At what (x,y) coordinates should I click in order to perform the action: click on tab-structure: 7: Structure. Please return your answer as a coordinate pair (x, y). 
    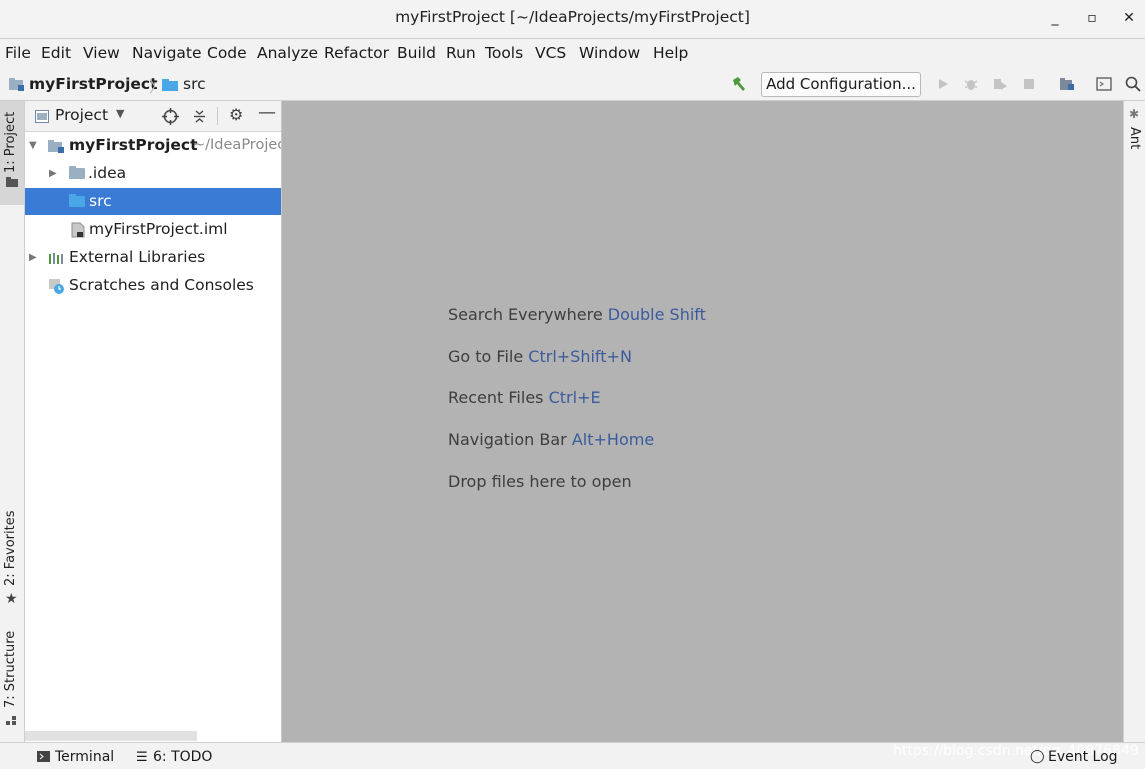
    Looking at the image, I should click on (12, 678).